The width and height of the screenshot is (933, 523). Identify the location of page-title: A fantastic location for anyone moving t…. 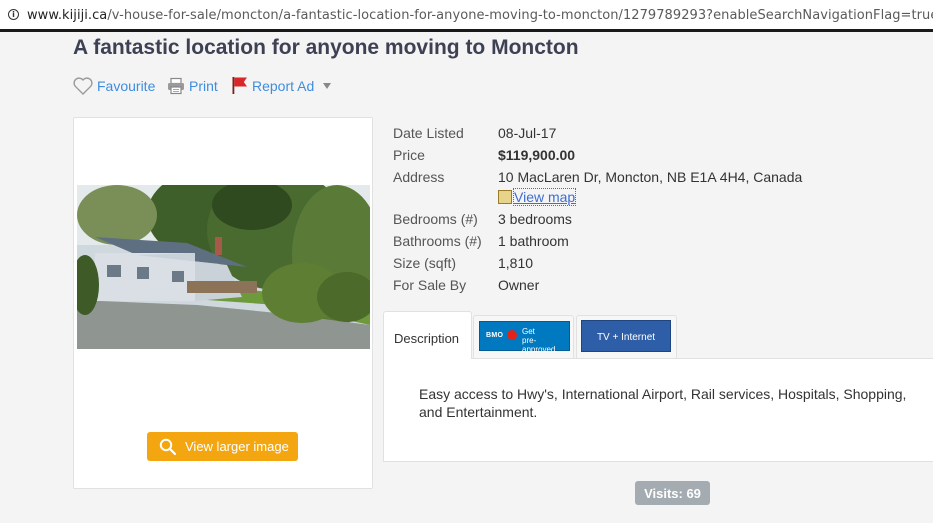
(326, 47).